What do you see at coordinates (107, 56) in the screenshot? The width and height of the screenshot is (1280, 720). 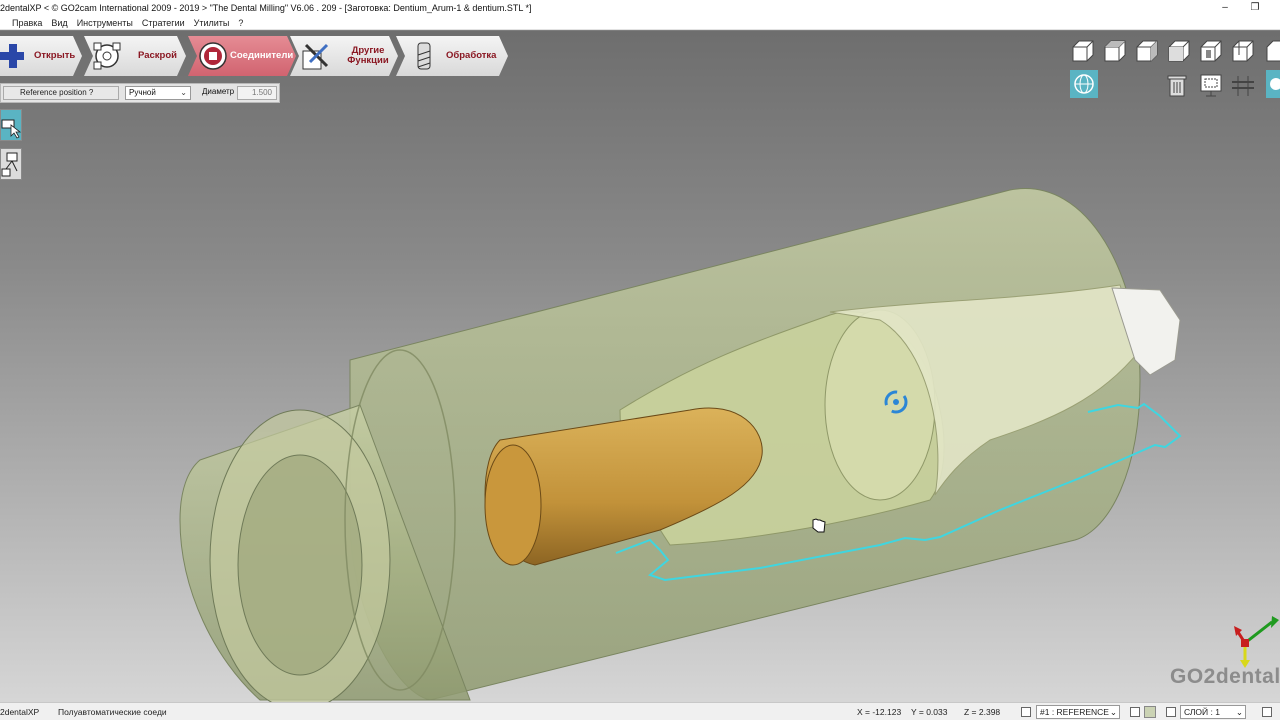 I see `nesting-icon` at bounding box center [107, 56].